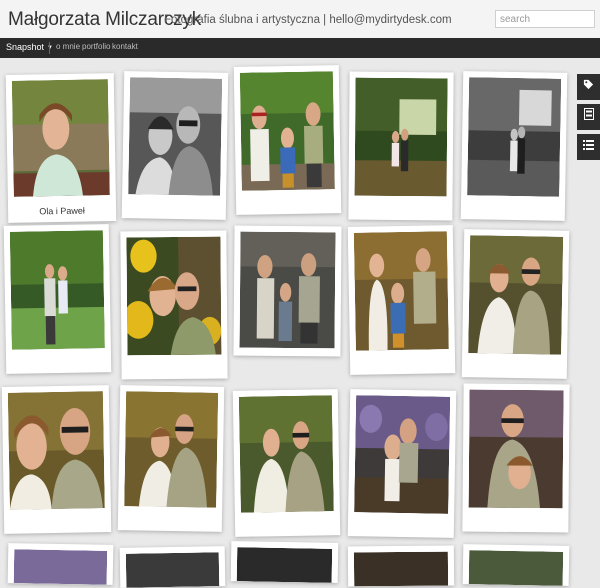 This screenshot has height=588, width=600. I want to click on view-selector: Snapshot ▼, so click(29, 47).